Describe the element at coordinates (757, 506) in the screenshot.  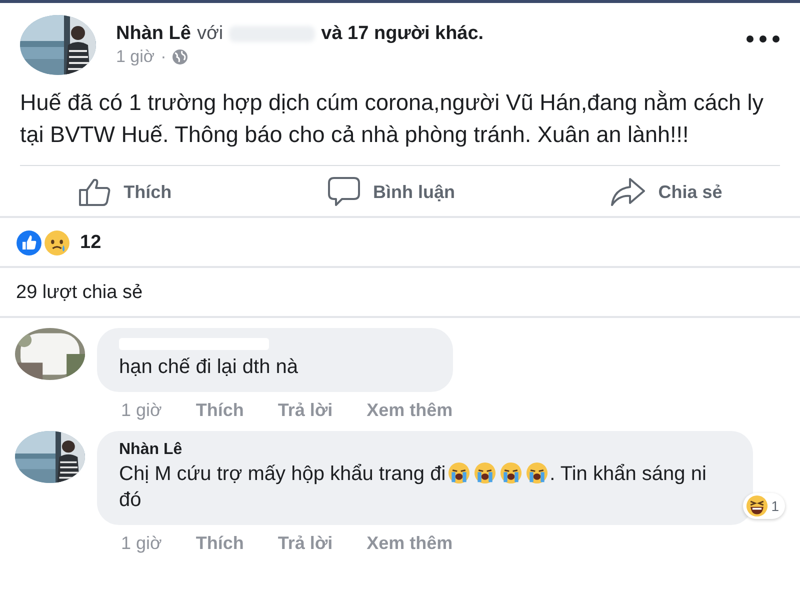
I see `laughing-face-icon` at that location.